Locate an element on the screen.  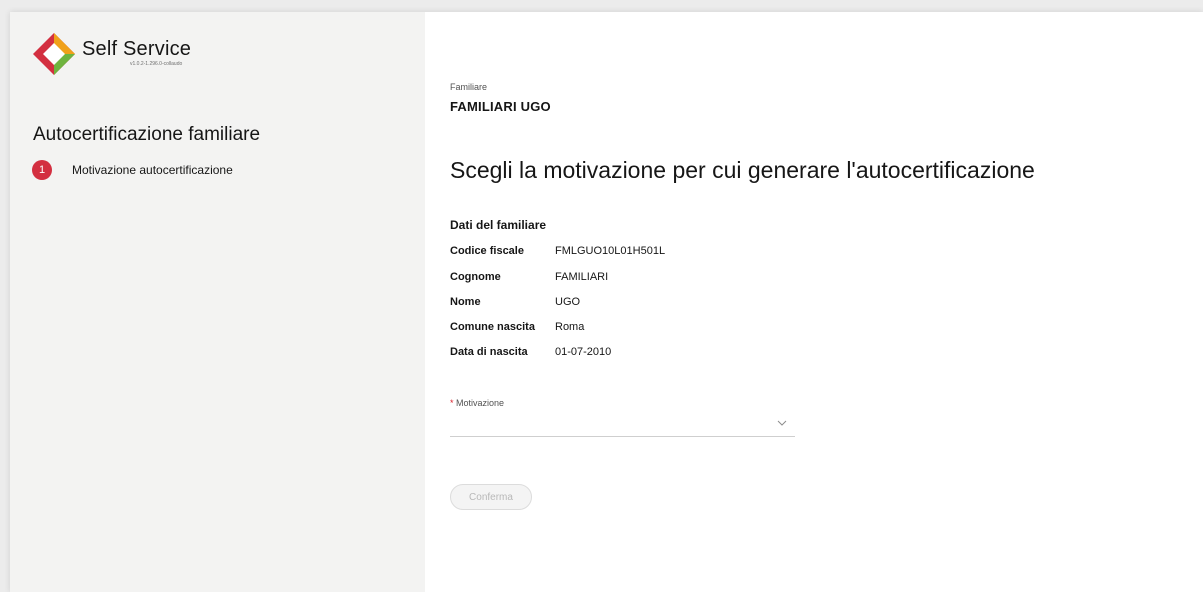
motivazione-label: * Motivazione is located at coordinates (477, 403).